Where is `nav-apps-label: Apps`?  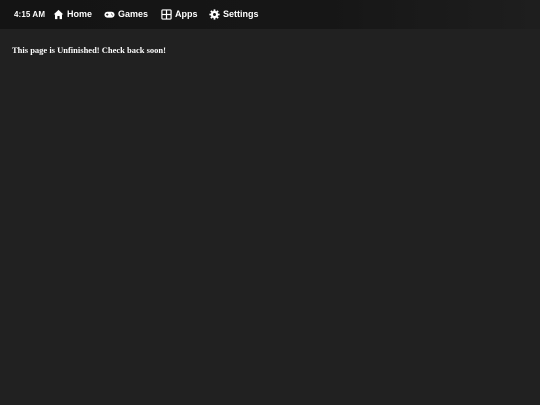
nav-apps-label: Apps is located at coordinates (186, 14).